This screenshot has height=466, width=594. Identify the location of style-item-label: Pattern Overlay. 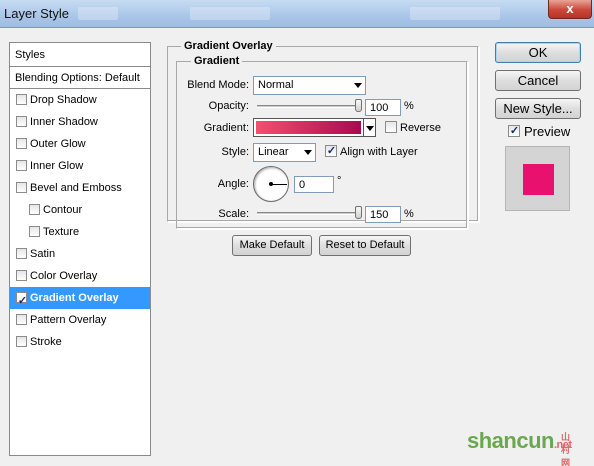
(68, 320).